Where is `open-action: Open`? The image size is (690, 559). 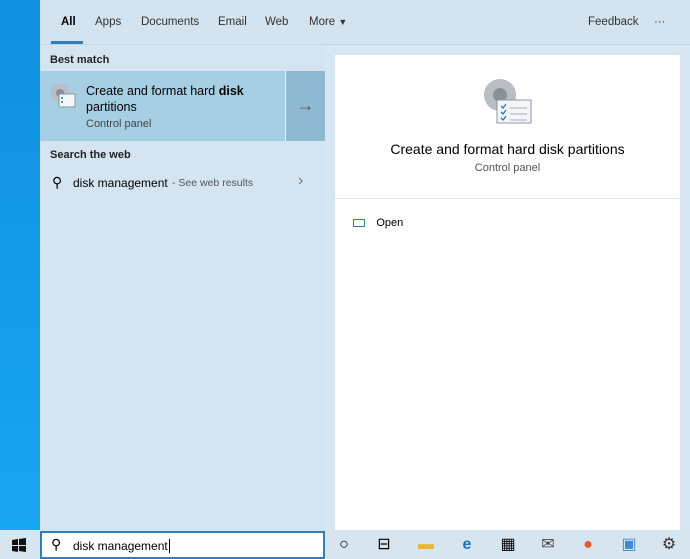
open-action: Open is located at coordinates (378, 223).